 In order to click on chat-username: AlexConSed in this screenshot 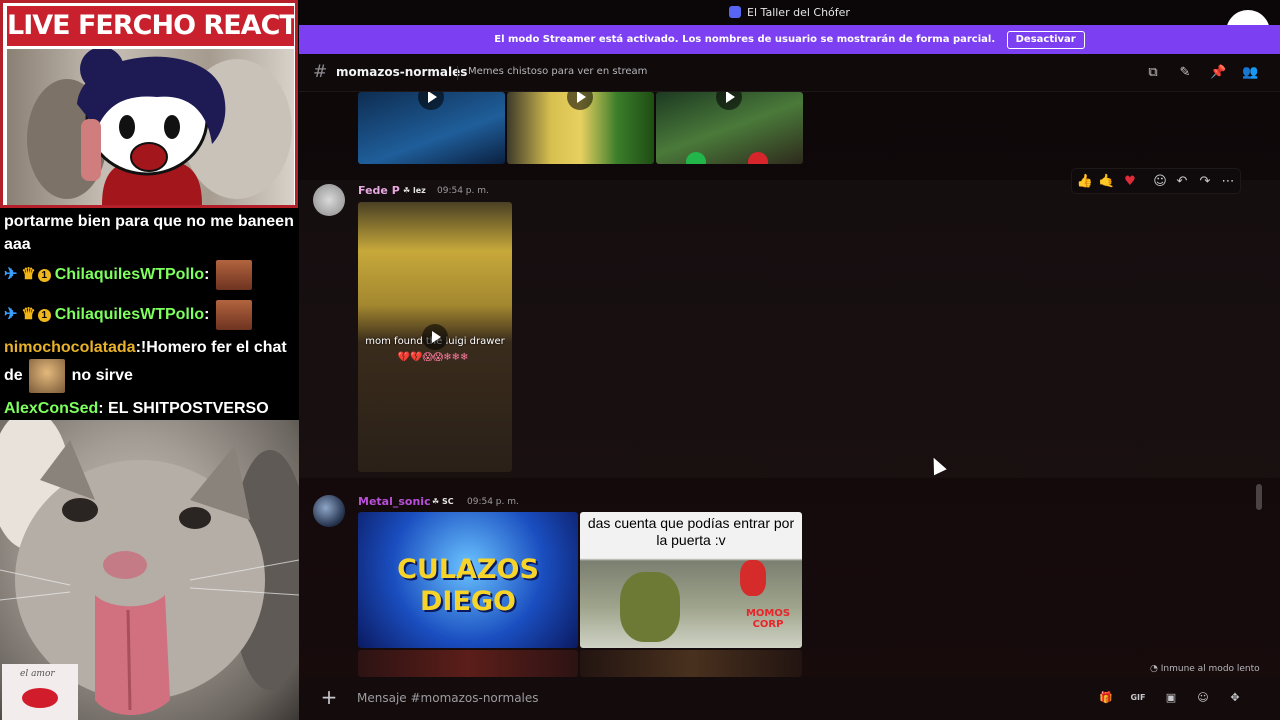, I will do `click(51, 408)`.